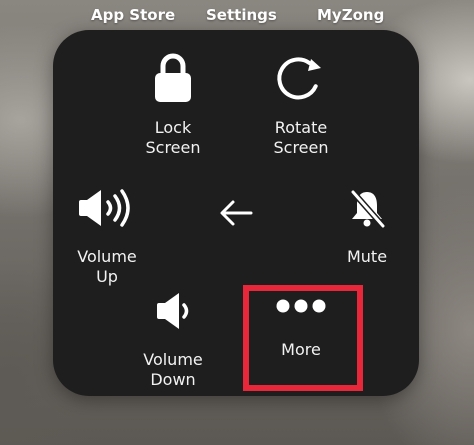 The width and height of the screenshot is (474, 445). Describe the element at coordinates (104, 208) in the screenshot. I see `speaker-loud-icon` at that location.